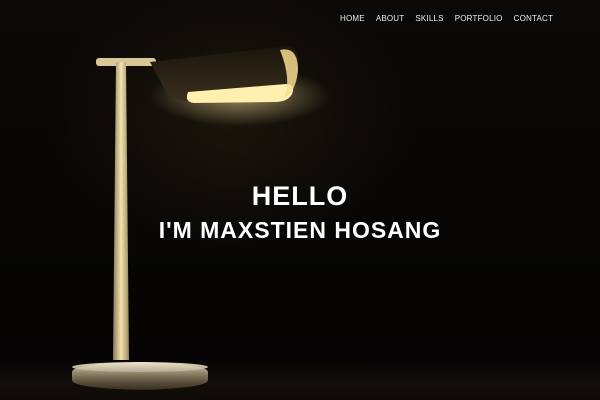 This screenshot has width=600, height=400. Describe the element at coordinates (390, 18) in the screenshot. I see `nav-about-link: ABOUT` at that location.